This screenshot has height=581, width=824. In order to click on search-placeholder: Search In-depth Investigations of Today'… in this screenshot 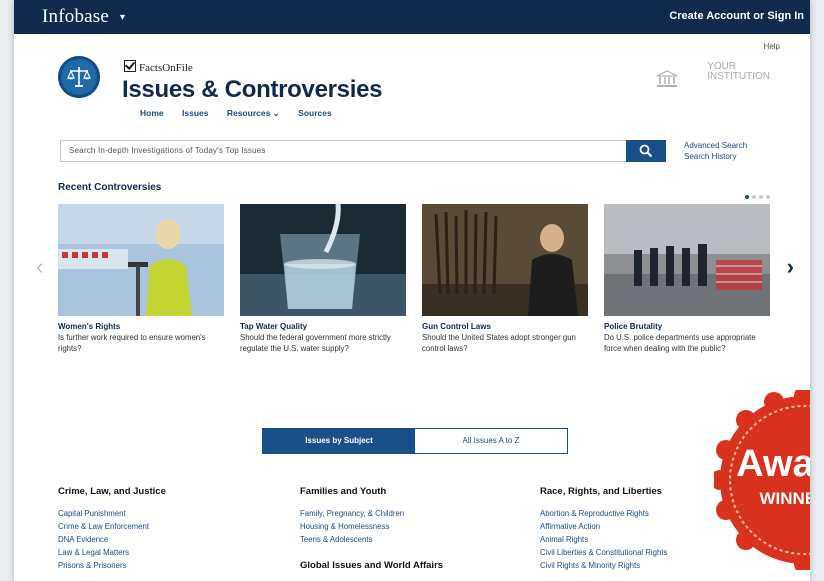, I will do `click(167, 150)`.